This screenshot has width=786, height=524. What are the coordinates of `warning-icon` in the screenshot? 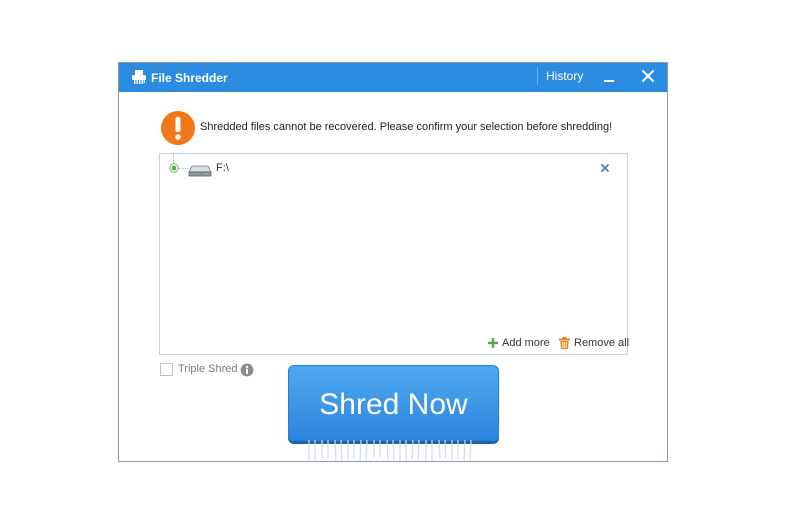 It's located at (178, 128).